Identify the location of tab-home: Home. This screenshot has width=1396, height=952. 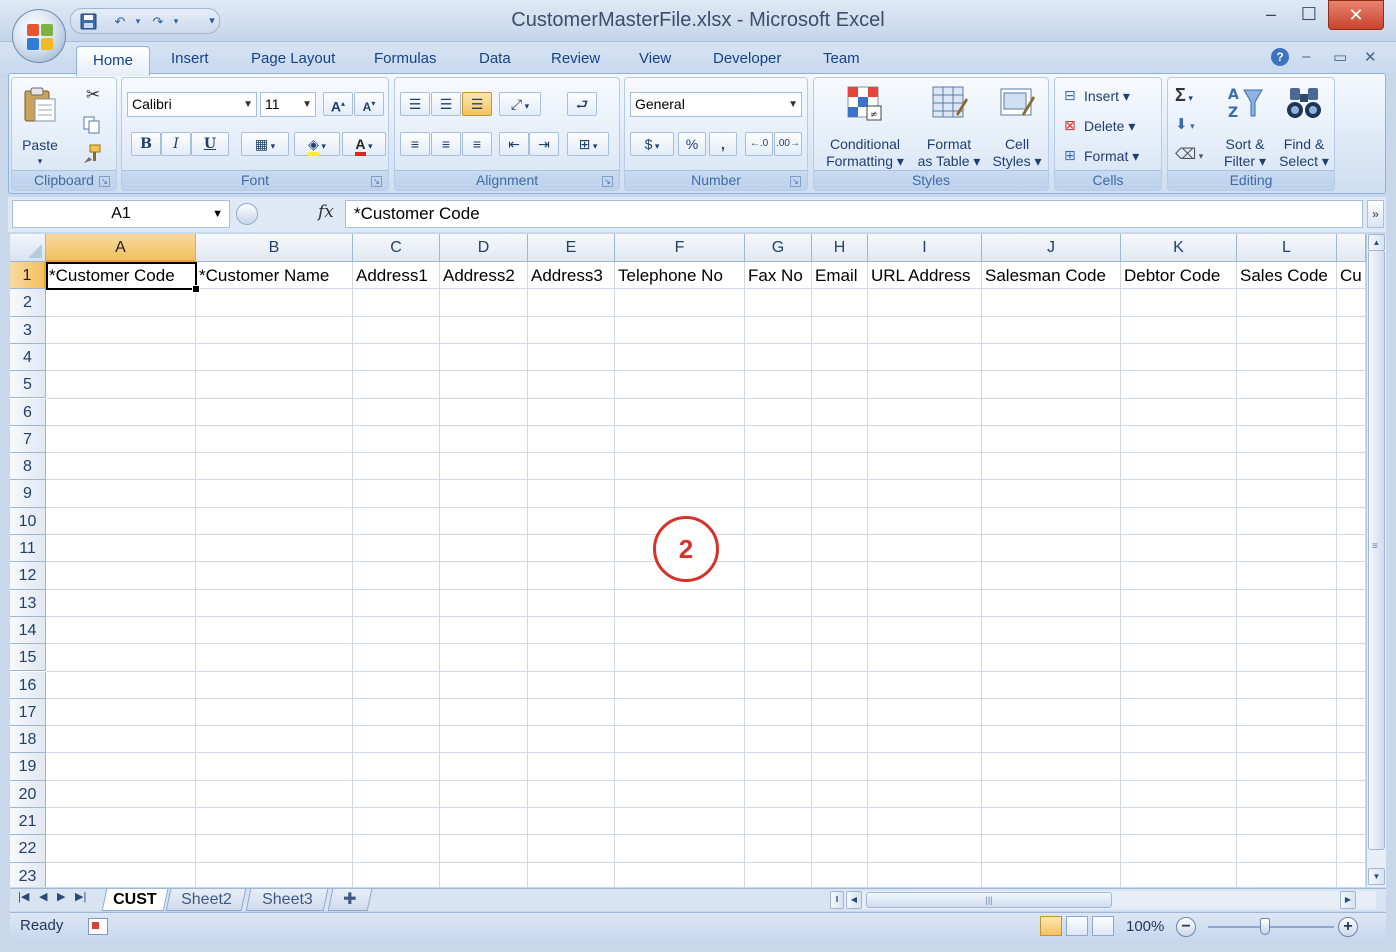
(113, 61).